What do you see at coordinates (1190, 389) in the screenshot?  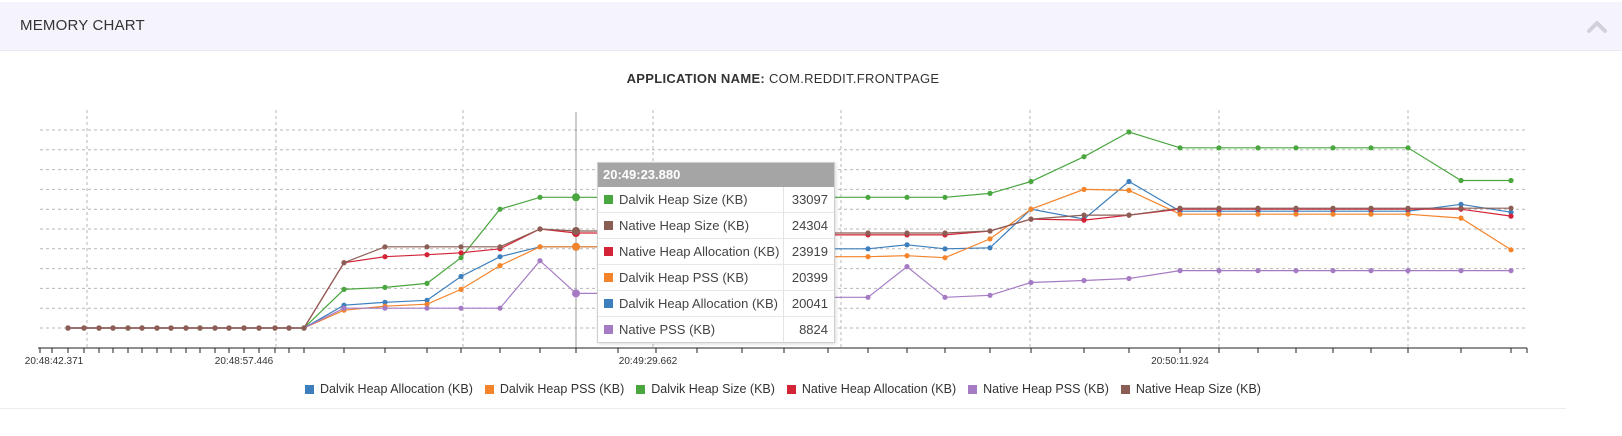 I see `legend-item: Native Heap Size (KB)` at bounding box center [1190, 389].